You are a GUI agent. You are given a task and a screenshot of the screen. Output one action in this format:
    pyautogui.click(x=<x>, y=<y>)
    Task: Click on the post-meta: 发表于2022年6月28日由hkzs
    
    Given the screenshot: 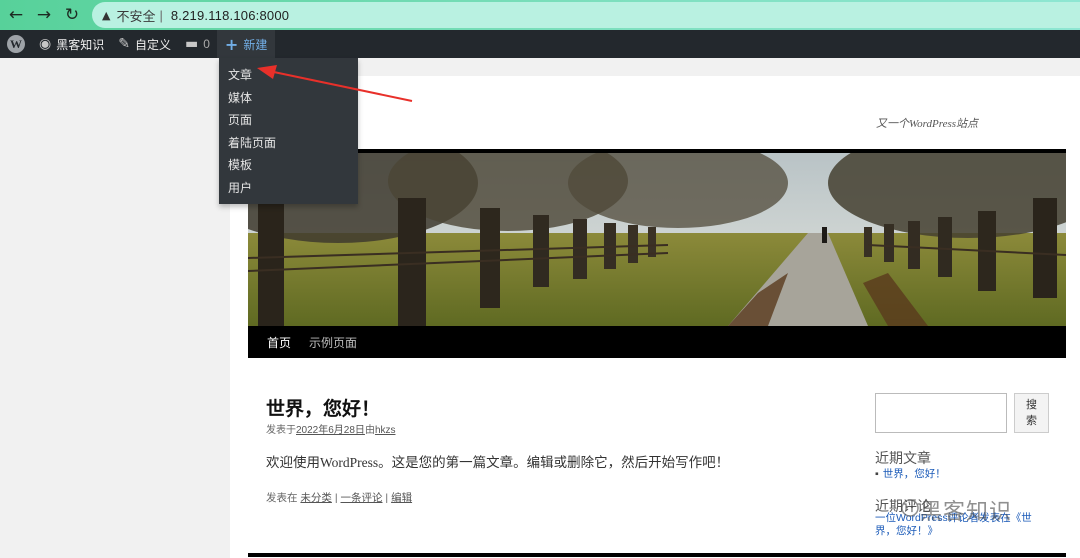 What is the action you would take?
    pyautogui.click(x=331, y=428)
    